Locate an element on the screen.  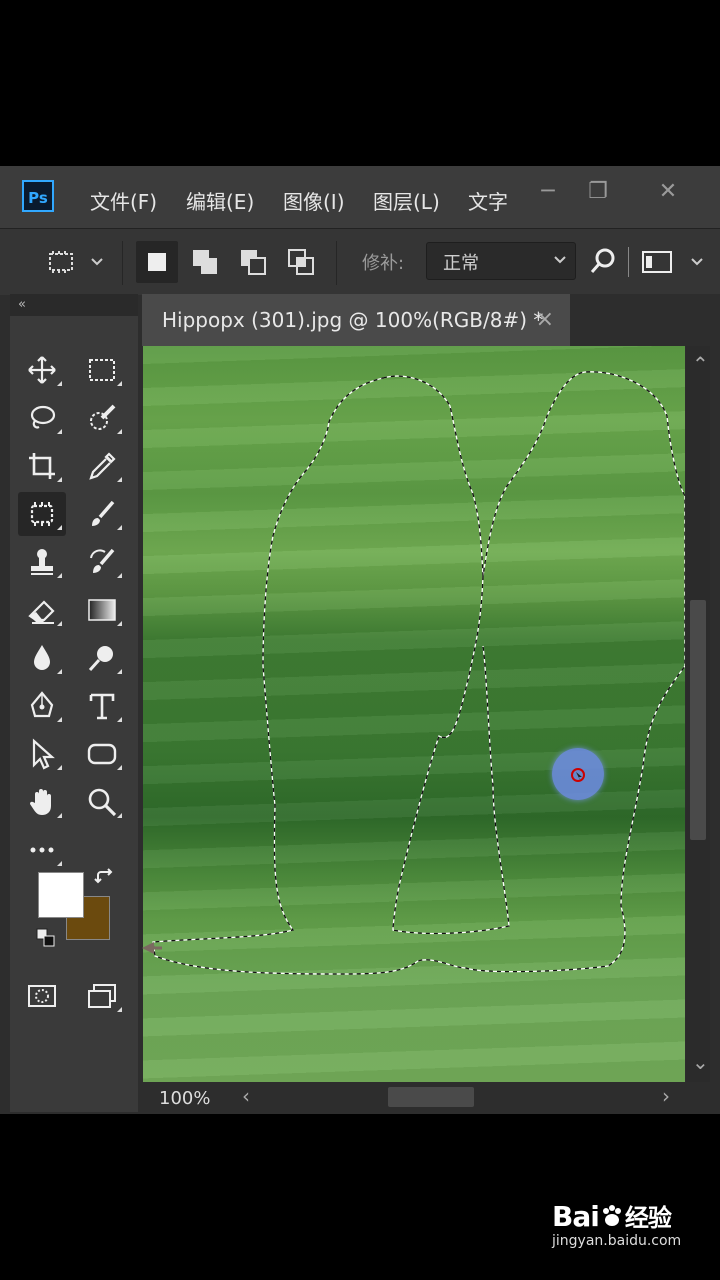
pen-tool is located at coordinates (42, 706).